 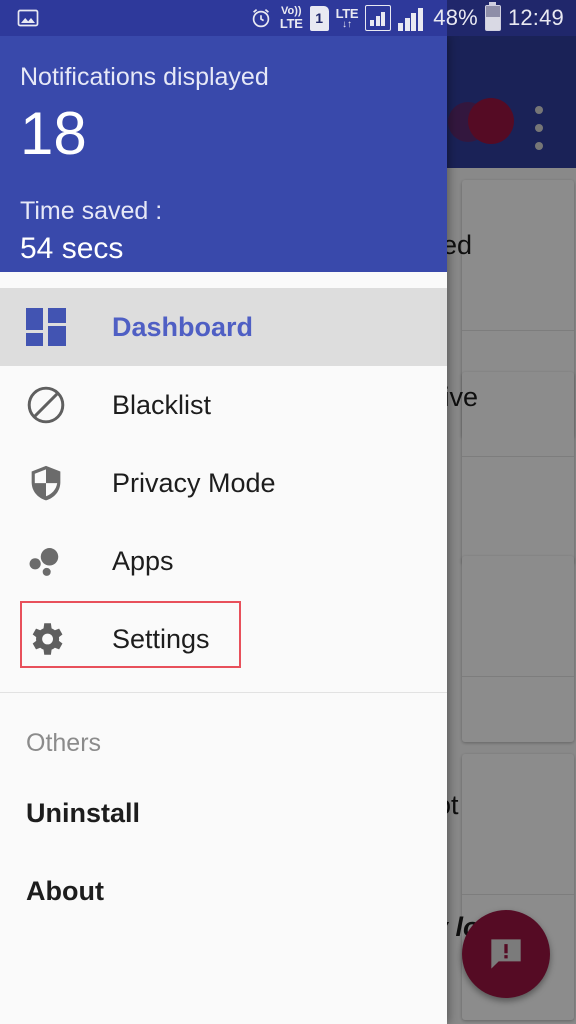 What do you see at coordinates (291, 18) in the screenshot?
I see `volte-icon: Vo)) LTE` at bounding box center [291, 18].